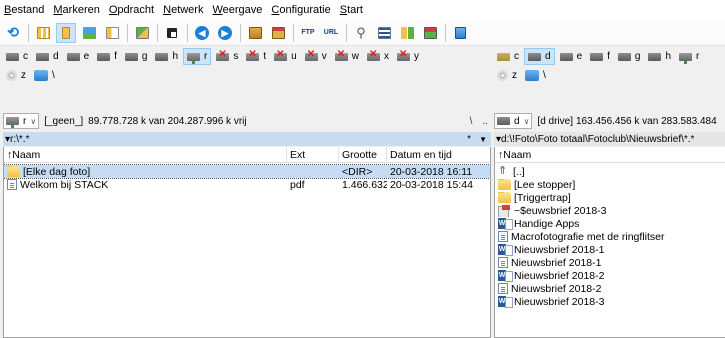 This screenshot has width=725, height=338. Describe the element at coordinates (316, 56) in the screenshot. I see `left-drive-button-v: v` at that location.